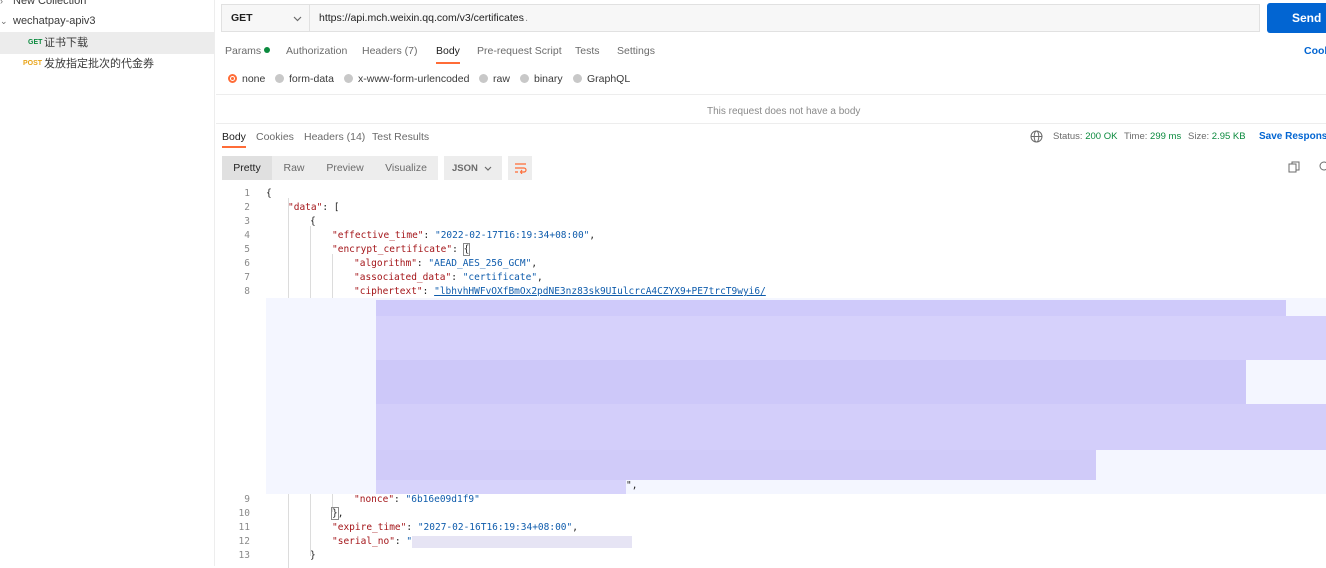 The image size is (1326, 568). Describe the element at coordinates (400, 138) in the screenshot. I see `response-tab-test-results: Test Results` at that location.